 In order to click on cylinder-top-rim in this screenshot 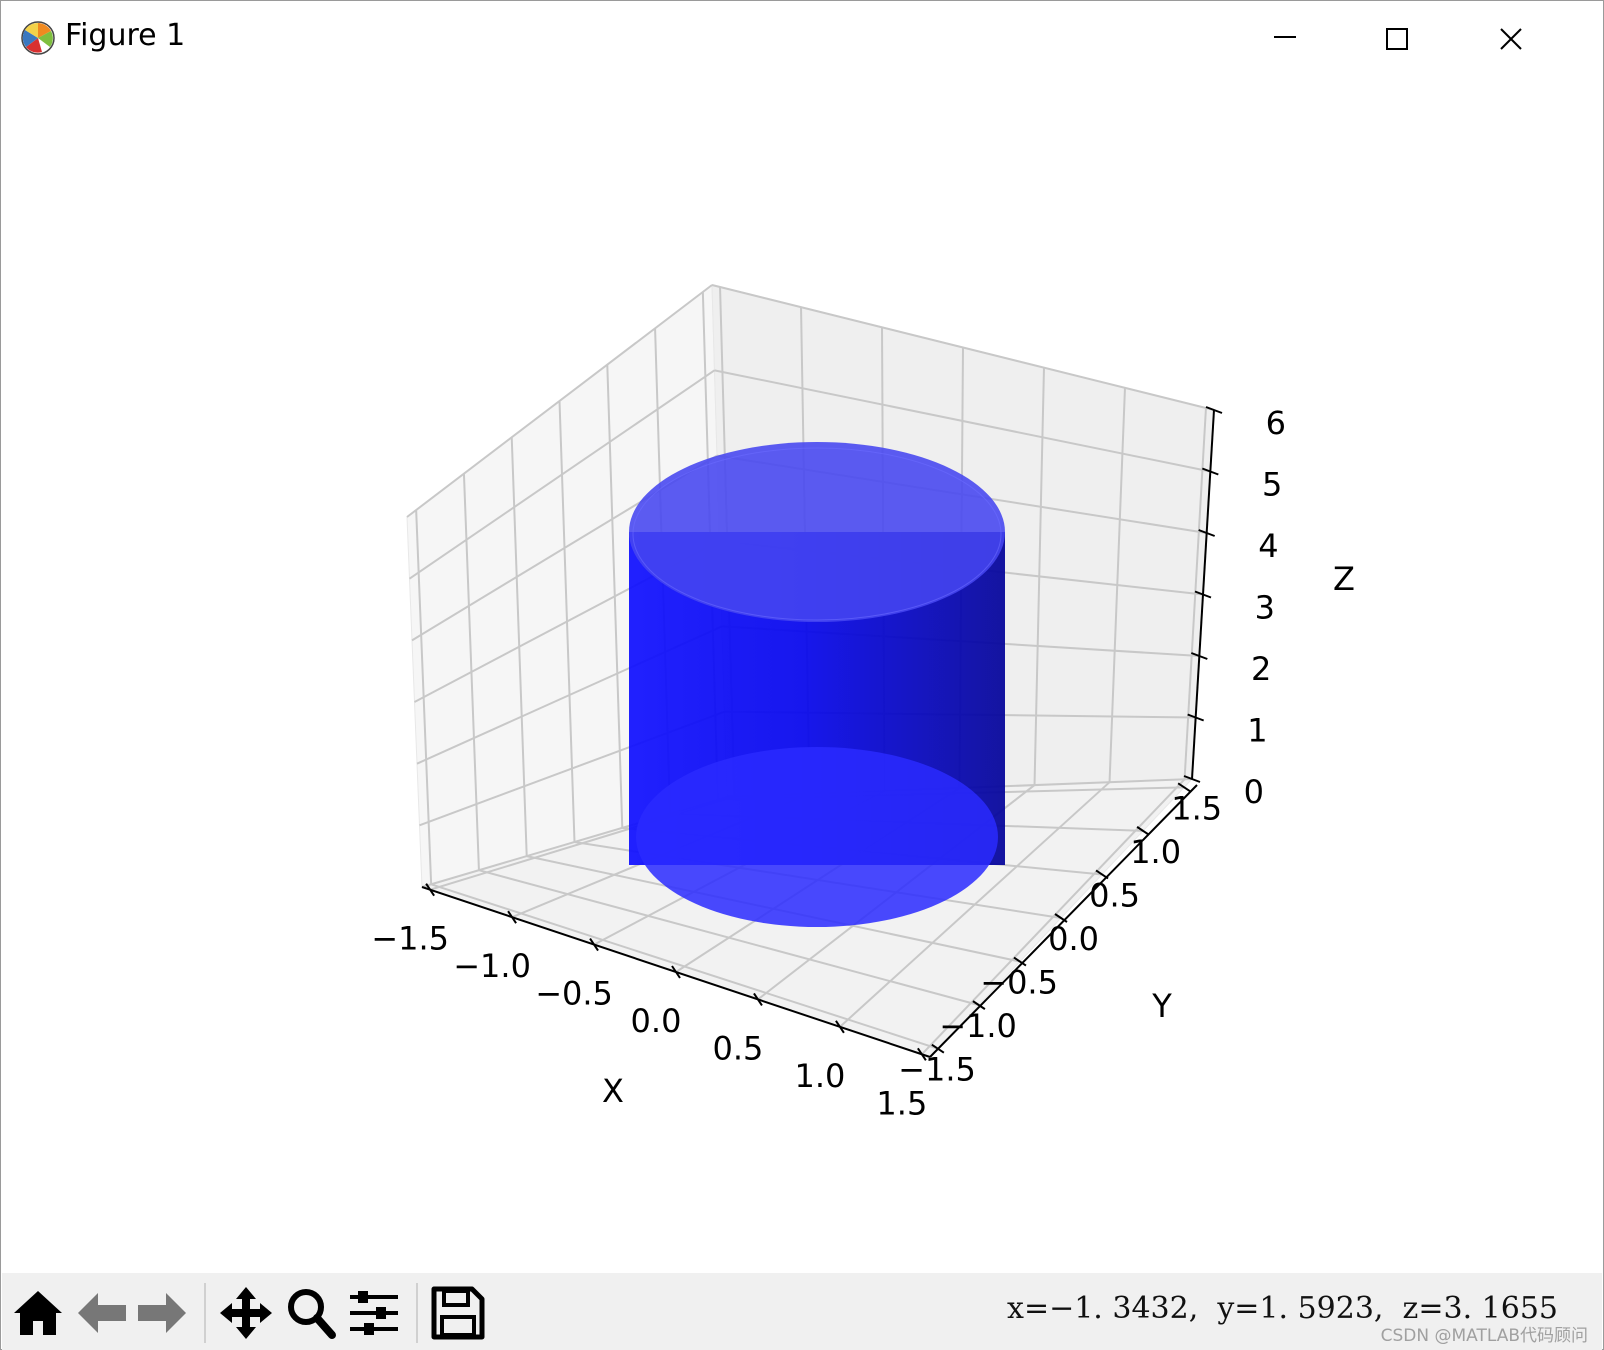, I will do `click(817, 532)`.